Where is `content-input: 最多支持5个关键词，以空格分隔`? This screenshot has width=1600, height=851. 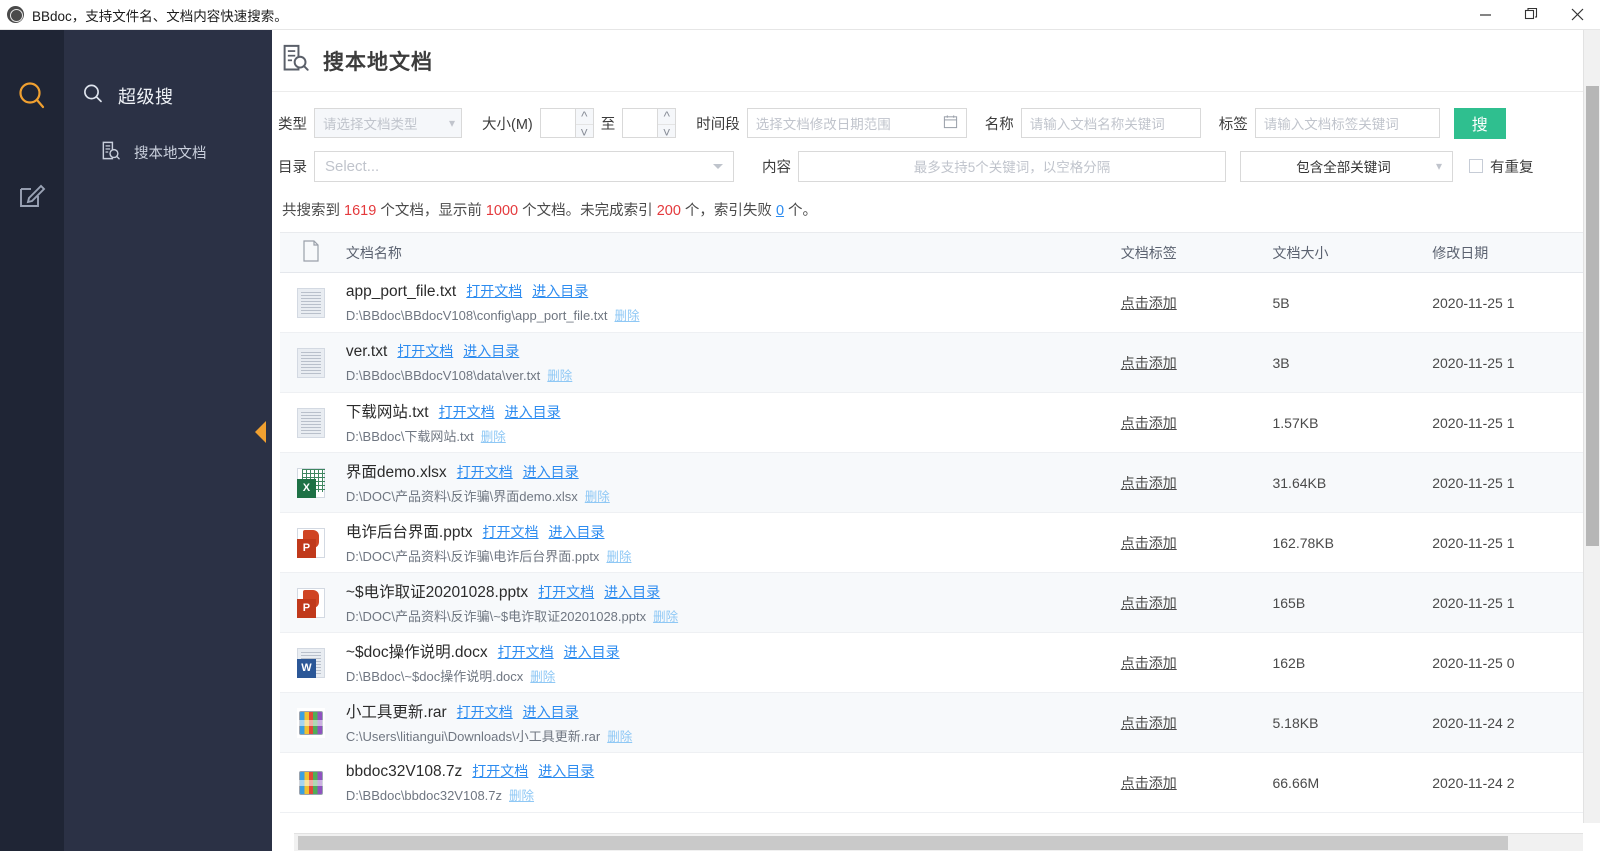 content-input: 最多支持5个关键词，以空格分隔 is located at coordinates (1012, 166).